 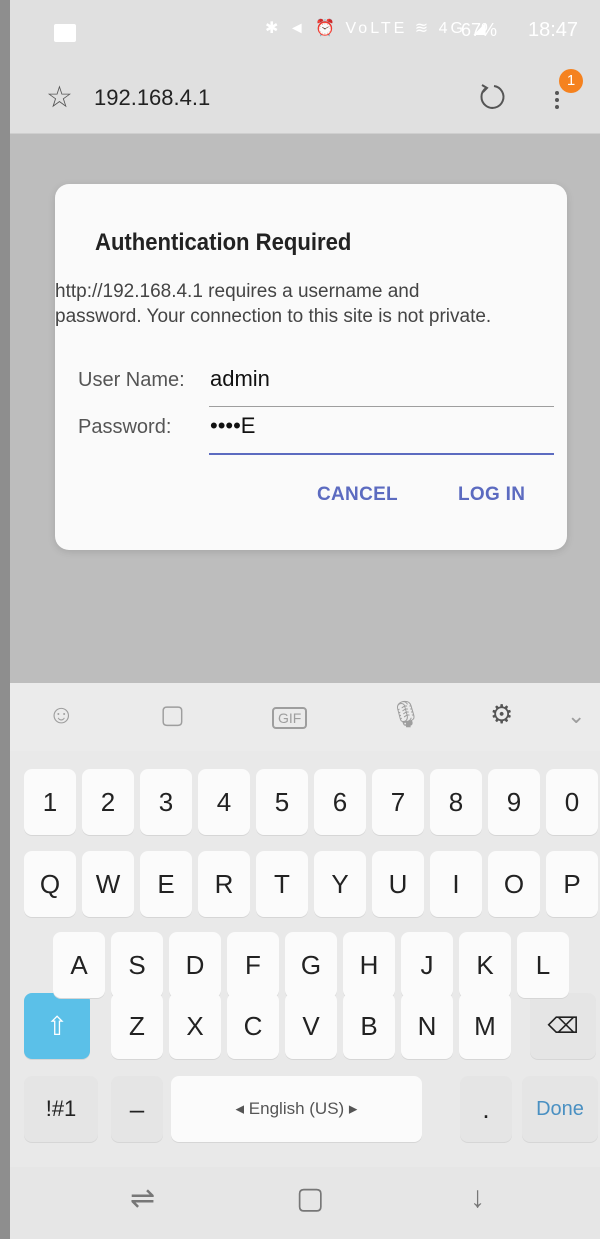 I want to click on system-nav-bar: ⇌ ▢ ↓, so click(x=305, y=1203).